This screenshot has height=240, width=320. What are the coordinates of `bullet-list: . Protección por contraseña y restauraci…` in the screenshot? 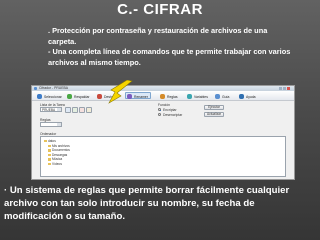 It's located at (170, 47).